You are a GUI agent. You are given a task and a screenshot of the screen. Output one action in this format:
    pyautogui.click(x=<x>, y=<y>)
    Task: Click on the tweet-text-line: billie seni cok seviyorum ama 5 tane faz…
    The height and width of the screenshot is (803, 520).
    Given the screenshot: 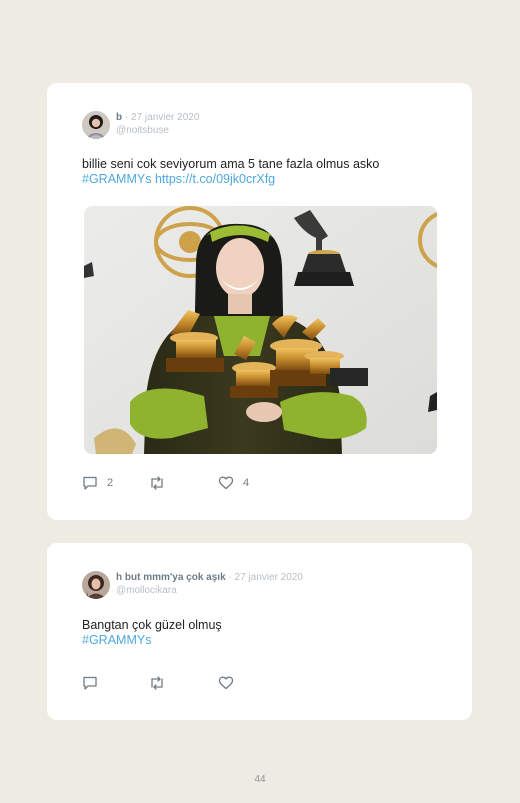 What is the action you would take?
    pyautogui.click(x=231, y=164)
    